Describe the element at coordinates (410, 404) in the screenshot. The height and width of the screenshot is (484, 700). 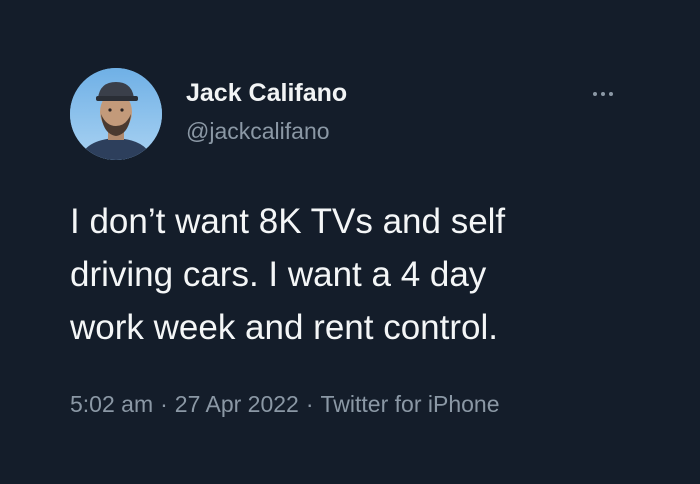
I see `tweet-source: Twitter for iPhone` at that location.